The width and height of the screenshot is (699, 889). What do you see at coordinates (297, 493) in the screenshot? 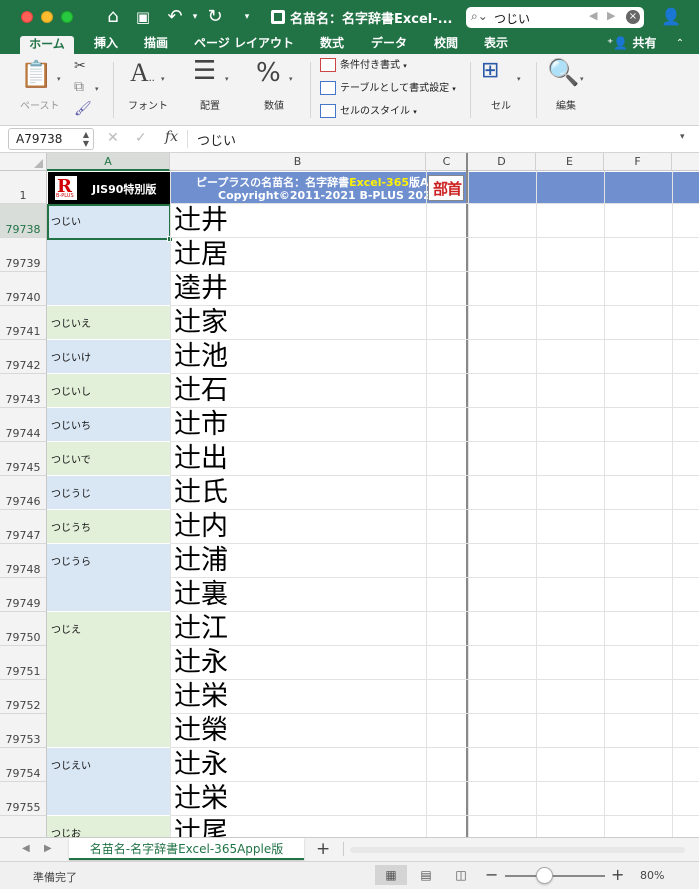
I see `surname-cell: 辻氏` at bounding box center [297, 493].